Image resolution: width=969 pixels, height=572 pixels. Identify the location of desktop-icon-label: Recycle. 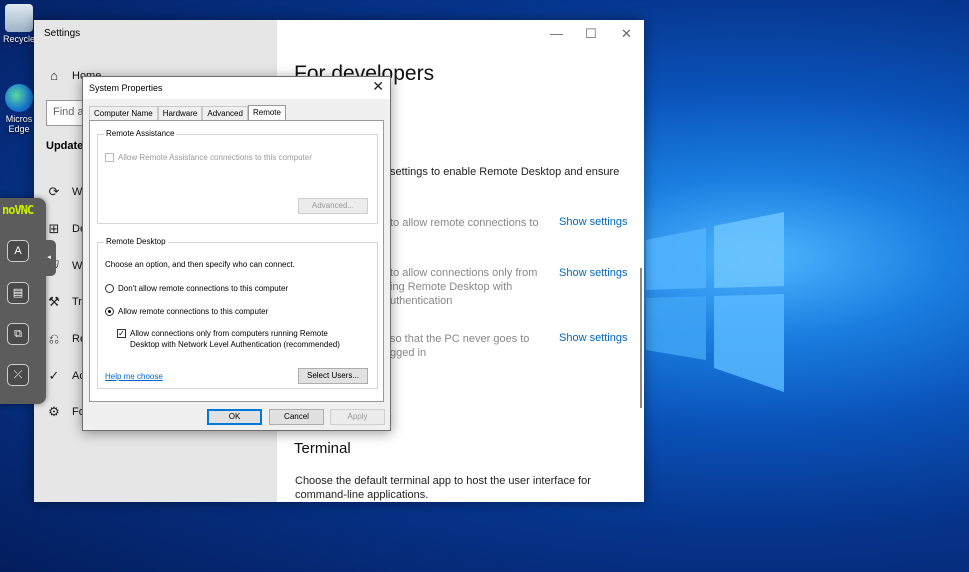
(18, 39).